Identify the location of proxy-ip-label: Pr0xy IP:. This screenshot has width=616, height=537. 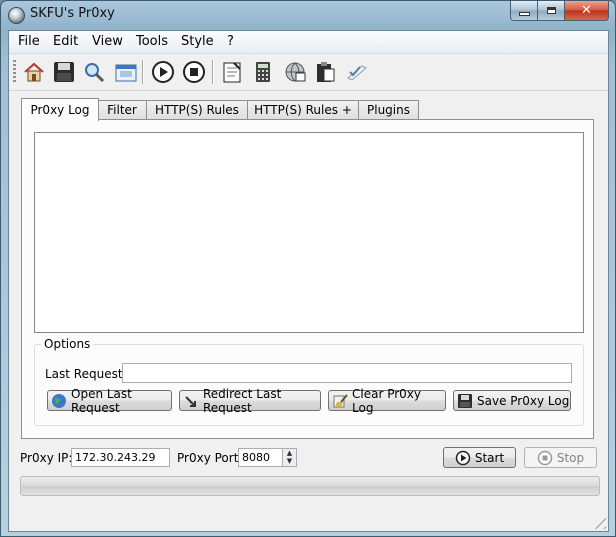
(46, 458).